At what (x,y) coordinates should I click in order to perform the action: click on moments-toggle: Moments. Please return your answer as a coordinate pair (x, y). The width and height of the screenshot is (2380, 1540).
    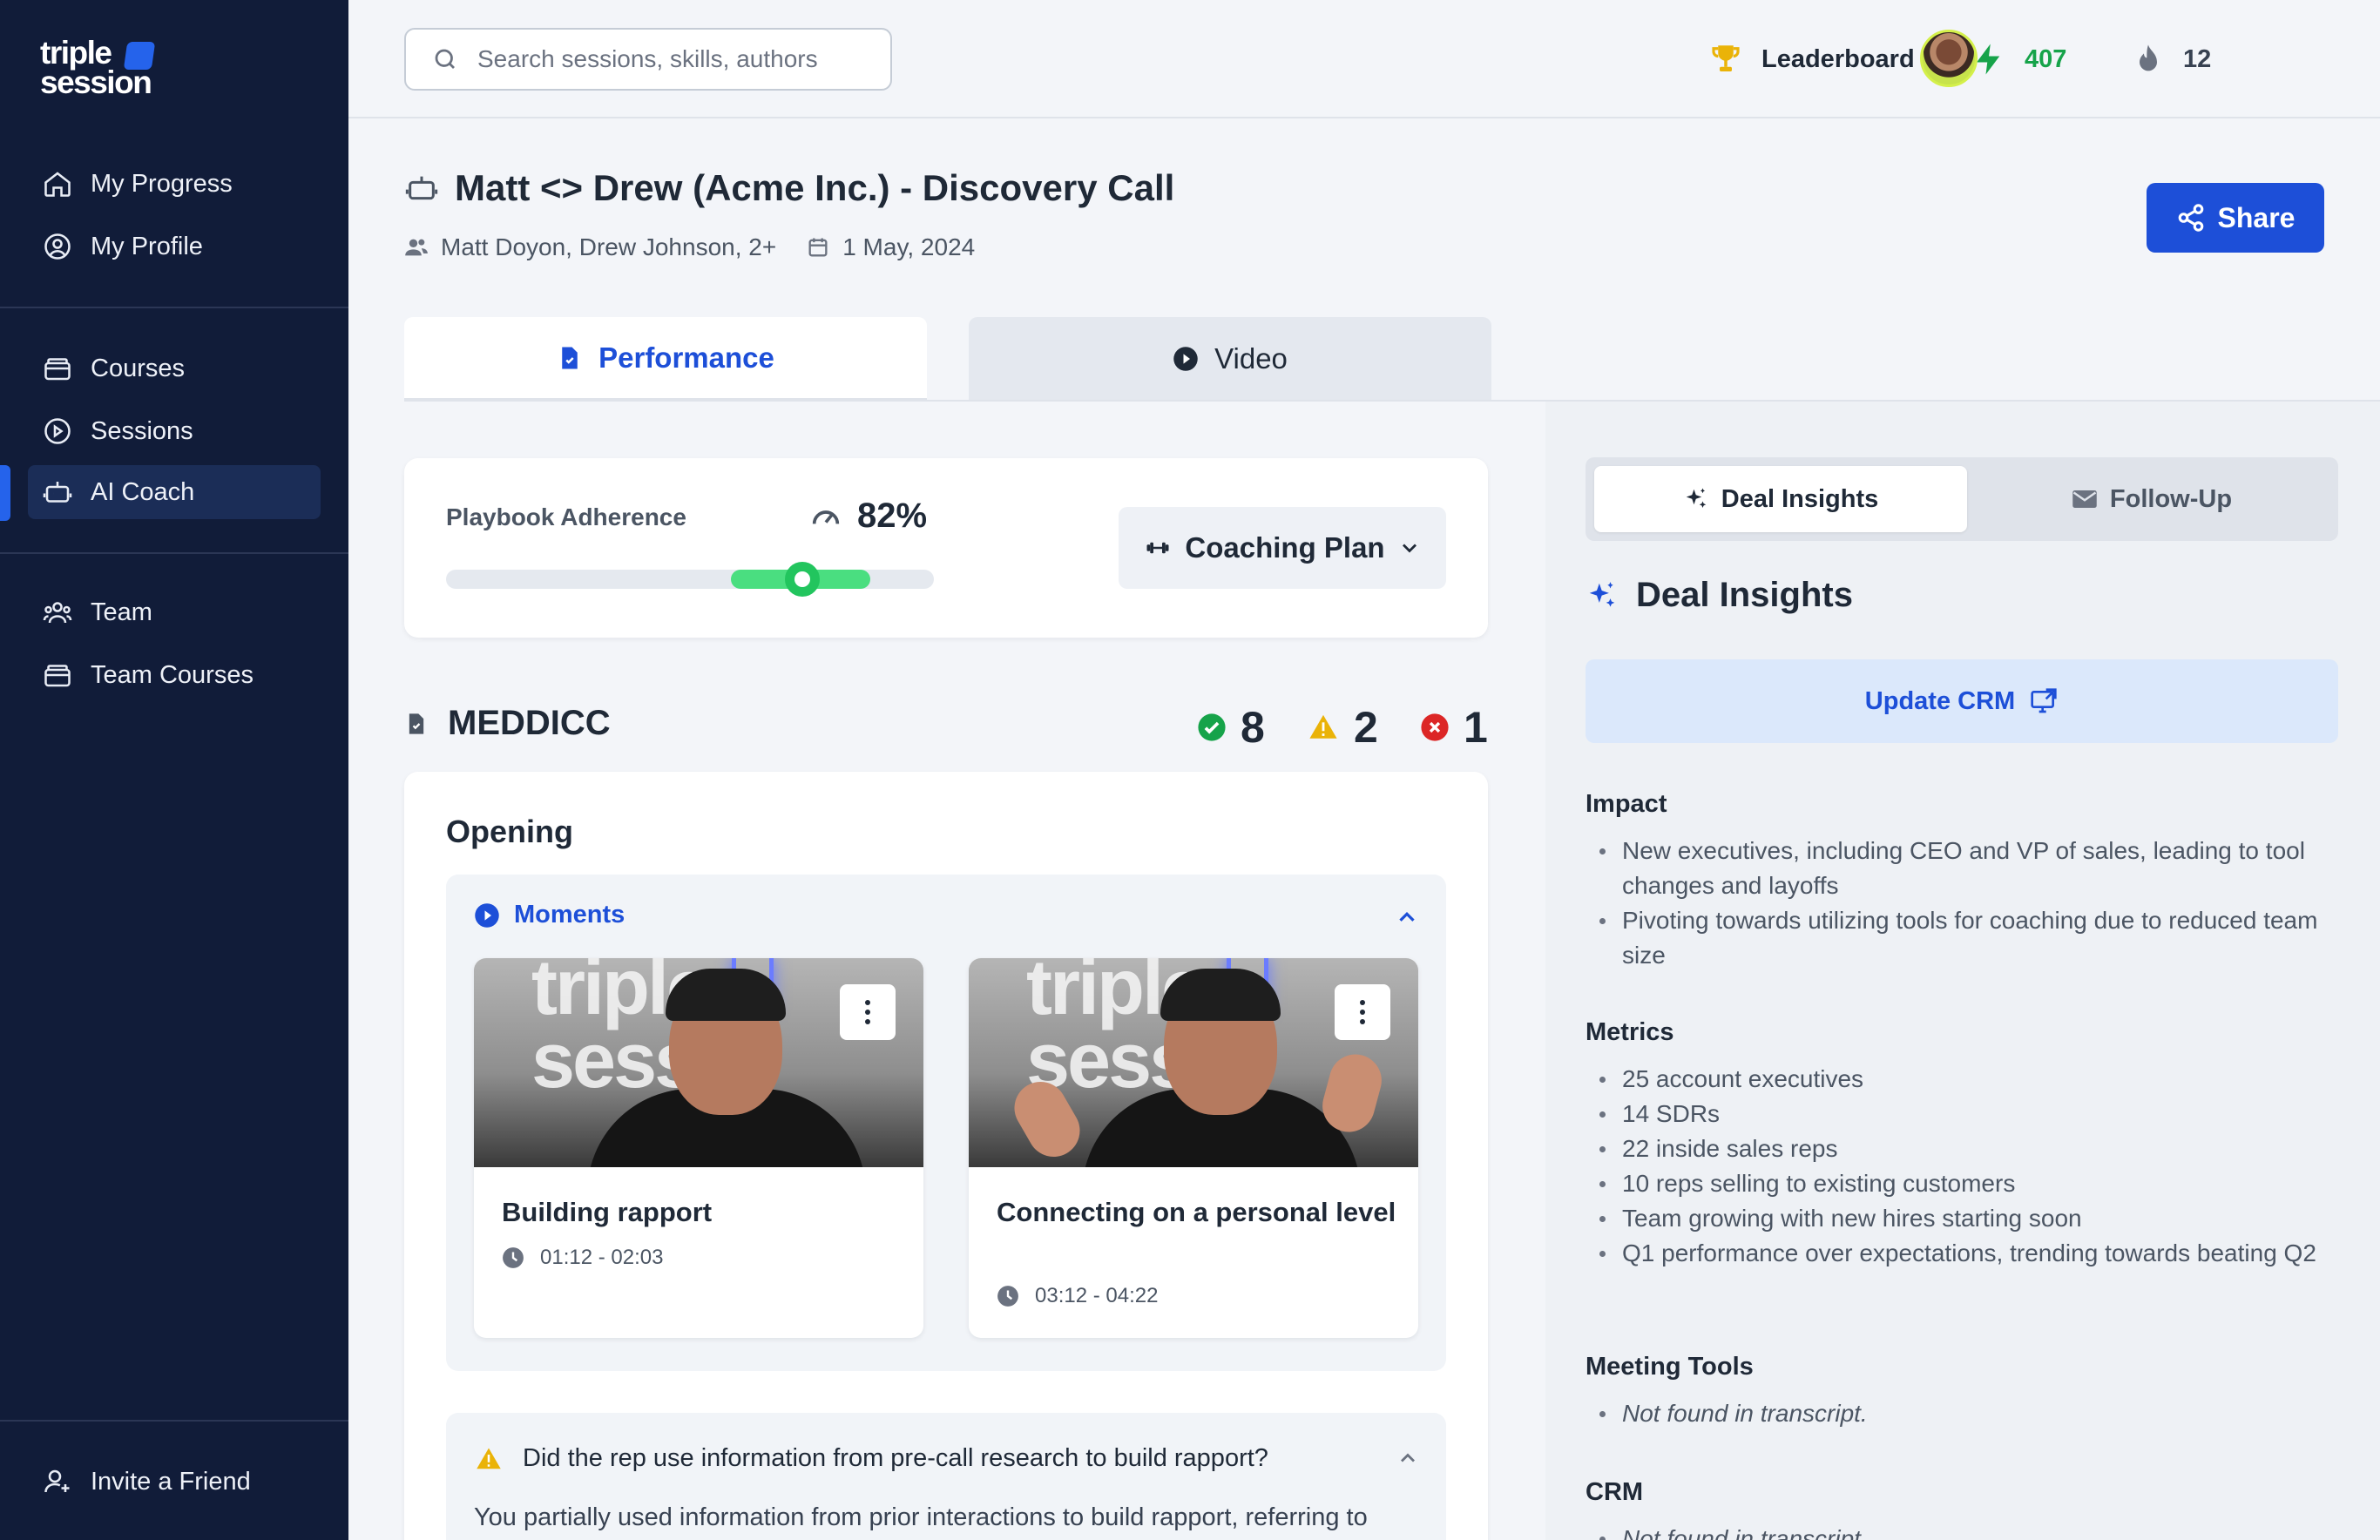
    Looking at the image, I should click on (549, 915).